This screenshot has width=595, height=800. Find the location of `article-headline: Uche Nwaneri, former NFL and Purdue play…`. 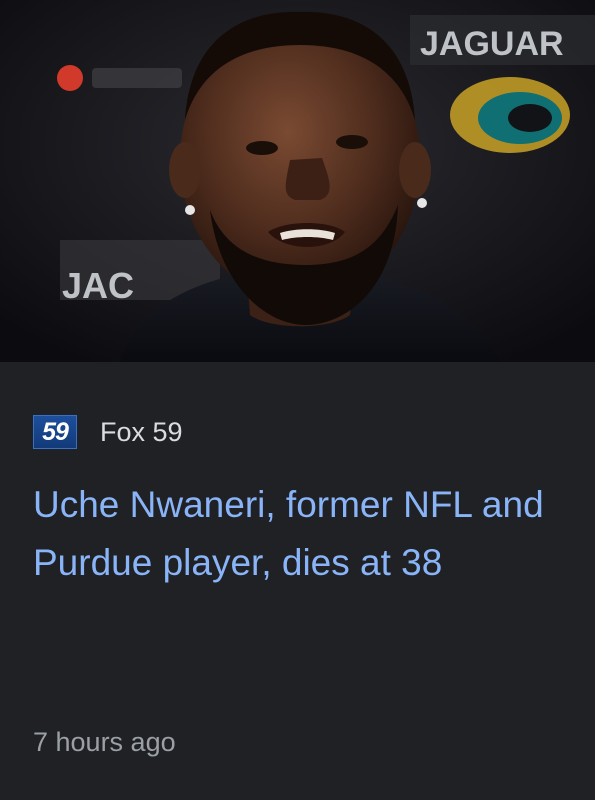

article-headline: Uche Nwaneri, former NFL and Purdue play… is located at coordinates (303, 534).